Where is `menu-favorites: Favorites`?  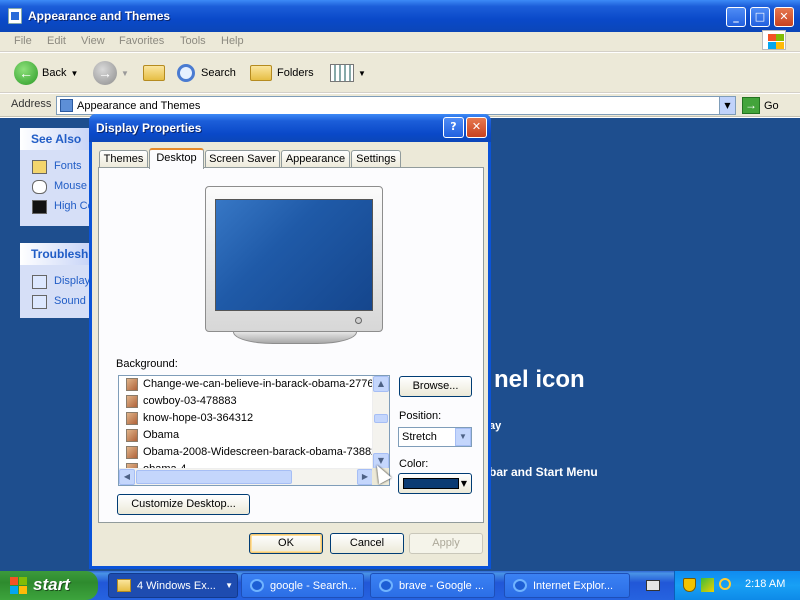 menu-favorites: Favorites is located at coordinates (141, 41).